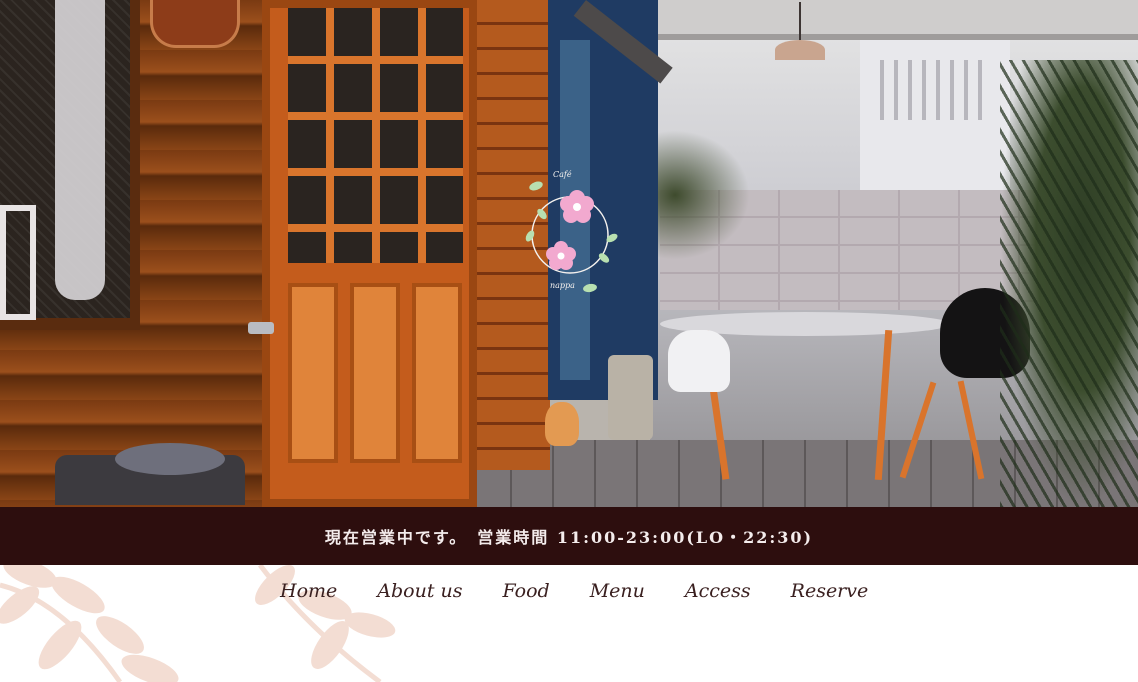 This screenshot has width=1138, height=682. Describe the element at coordinates (526, 591) in the screenshot. I see `nav-food-link: Food` at that location.